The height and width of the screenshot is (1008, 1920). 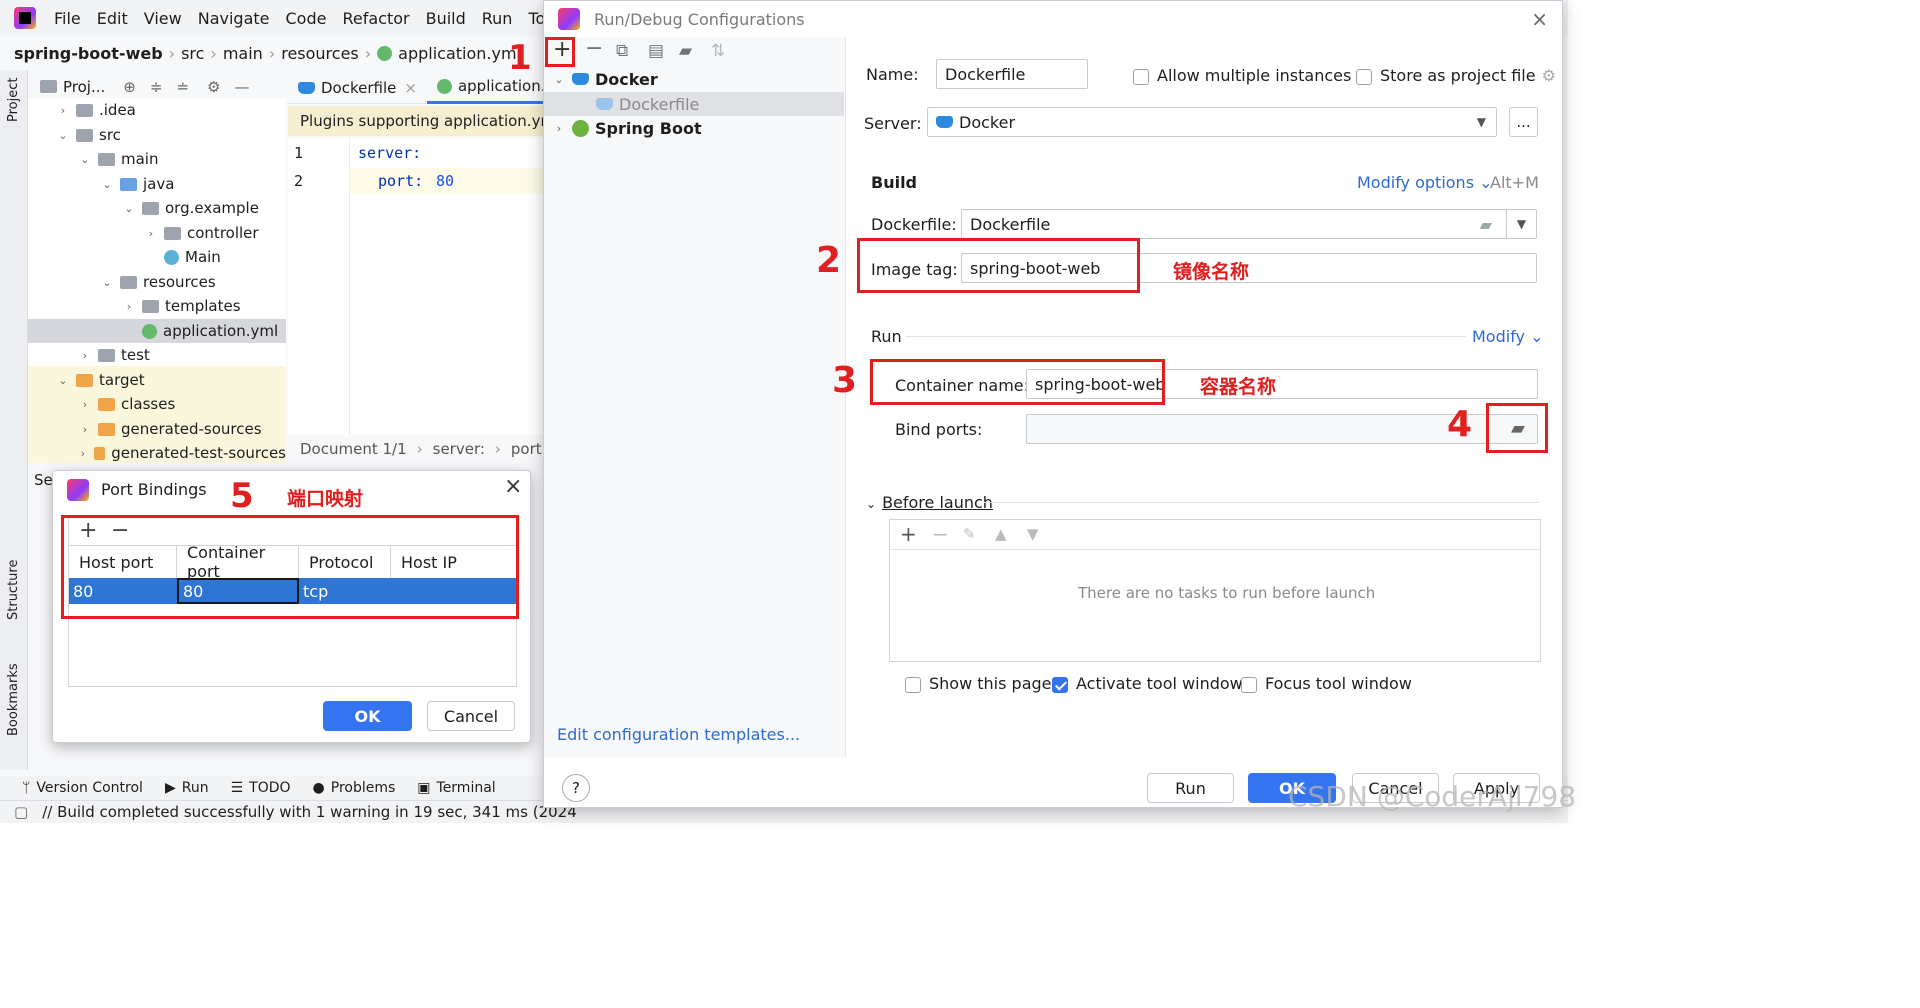 I want to click on terminal-tool: ▣ Terminal, so click(x=456, y=788).